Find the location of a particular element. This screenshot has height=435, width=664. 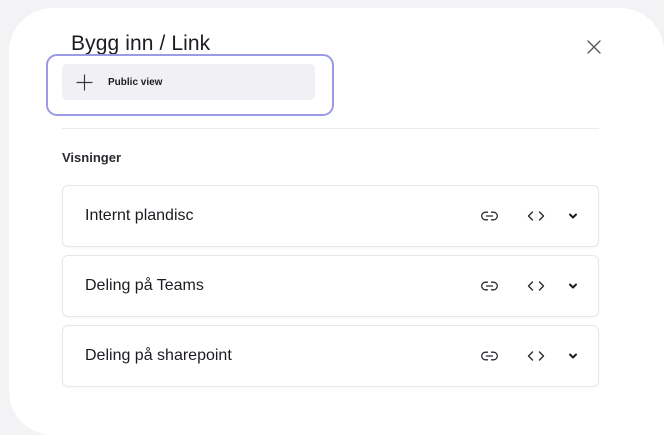

view-name: Deling på Teams is located at coordinates (144, 285).